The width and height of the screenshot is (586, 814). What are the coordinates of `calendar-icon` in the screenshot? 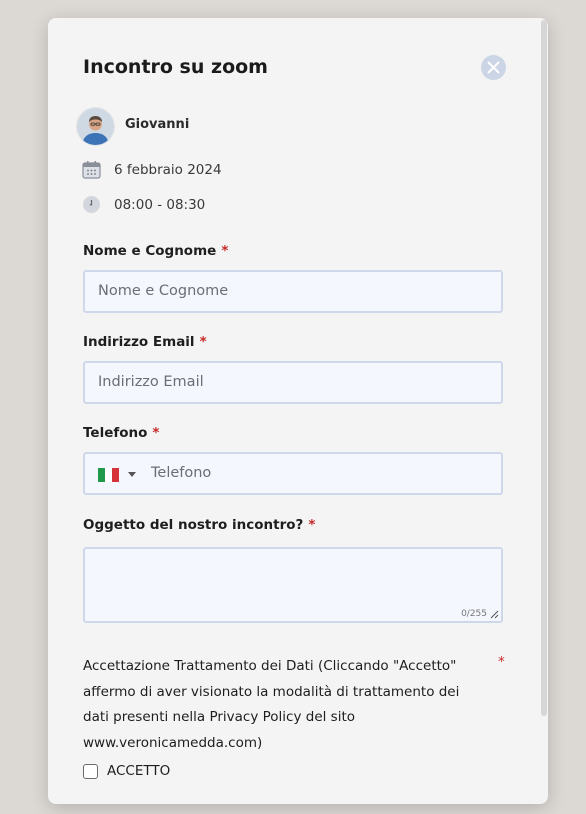 It's located at (91, 171).